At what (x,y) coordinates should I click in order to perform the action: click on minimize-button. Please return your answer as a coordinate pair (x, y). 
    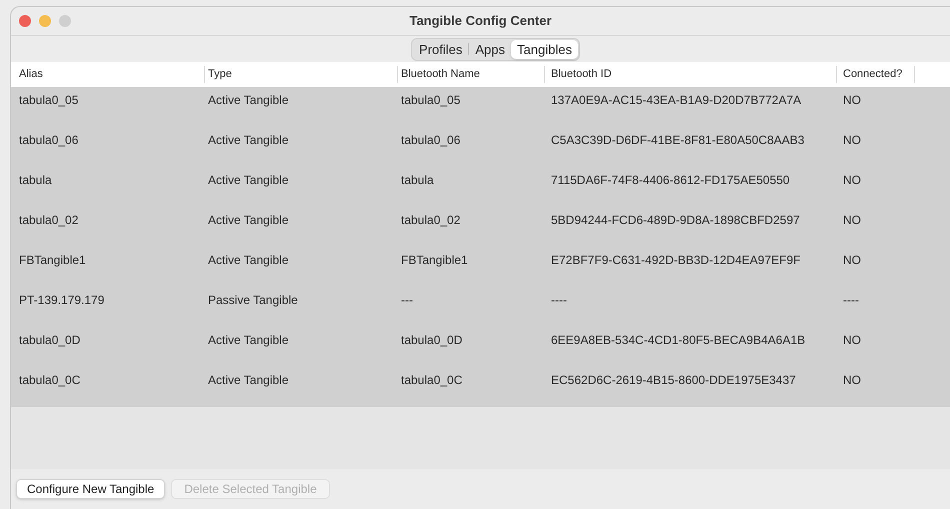
    Looking at the image, I should click on (45, 21).